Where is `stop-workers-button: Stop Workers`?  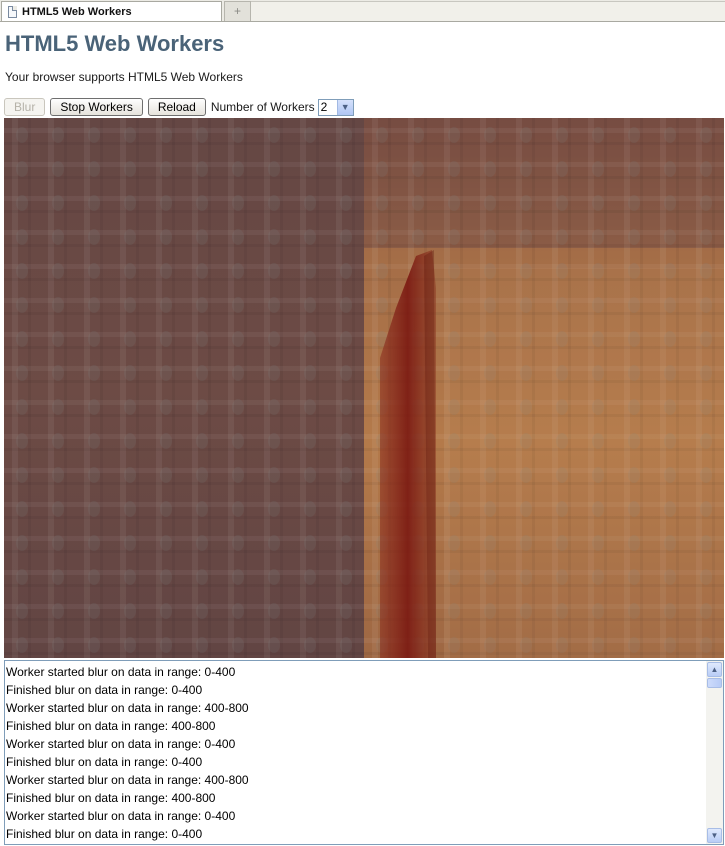 stop-workers-button: Stop Workers is located at coordinates (96, 107).